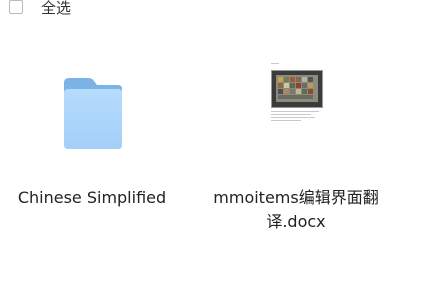 This screenshot has height=304, width=446. I want to click on select-all-control: 全选, so click(40, 10).